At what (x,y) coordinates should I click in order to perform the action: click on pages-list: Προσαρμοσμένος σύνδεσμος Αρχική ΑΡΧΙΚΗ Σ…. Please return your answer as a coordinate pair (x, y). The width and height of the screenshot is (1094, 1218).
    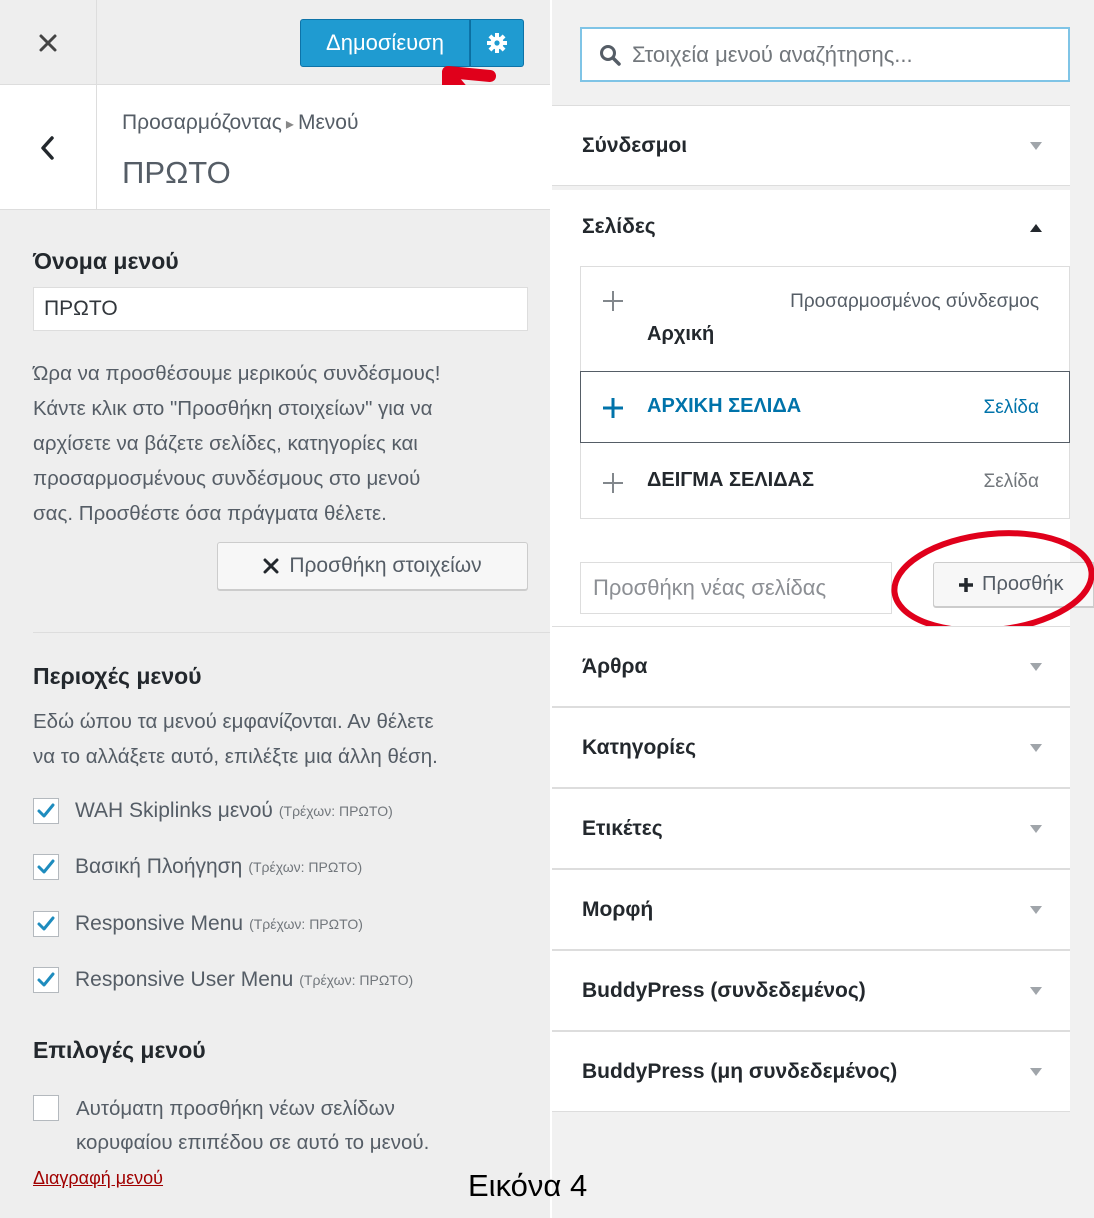
    Looking at the image, I should click on (825, 392).